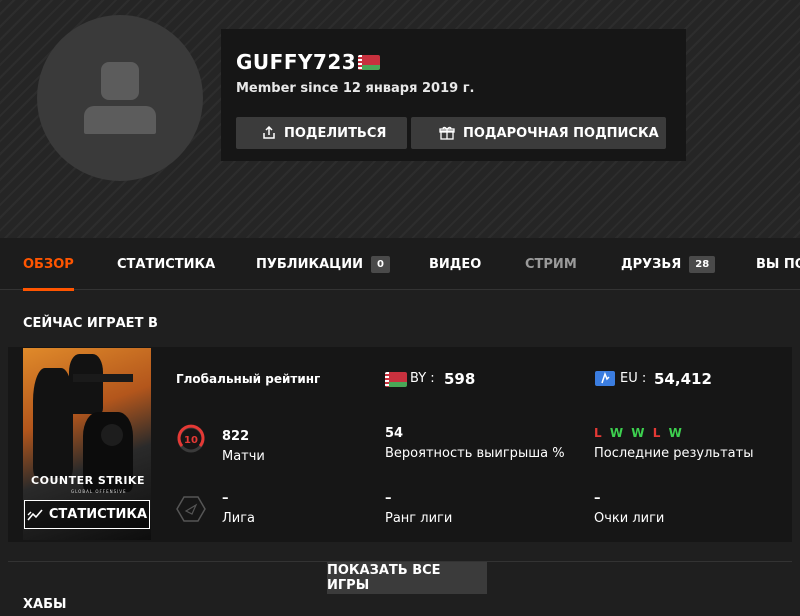 The height and width of the screenshot is (616, 800). What do you see at coordinates (418, 378) in the screenshot?
I see `region-by-code: BY` at bounding box center [418, 378].